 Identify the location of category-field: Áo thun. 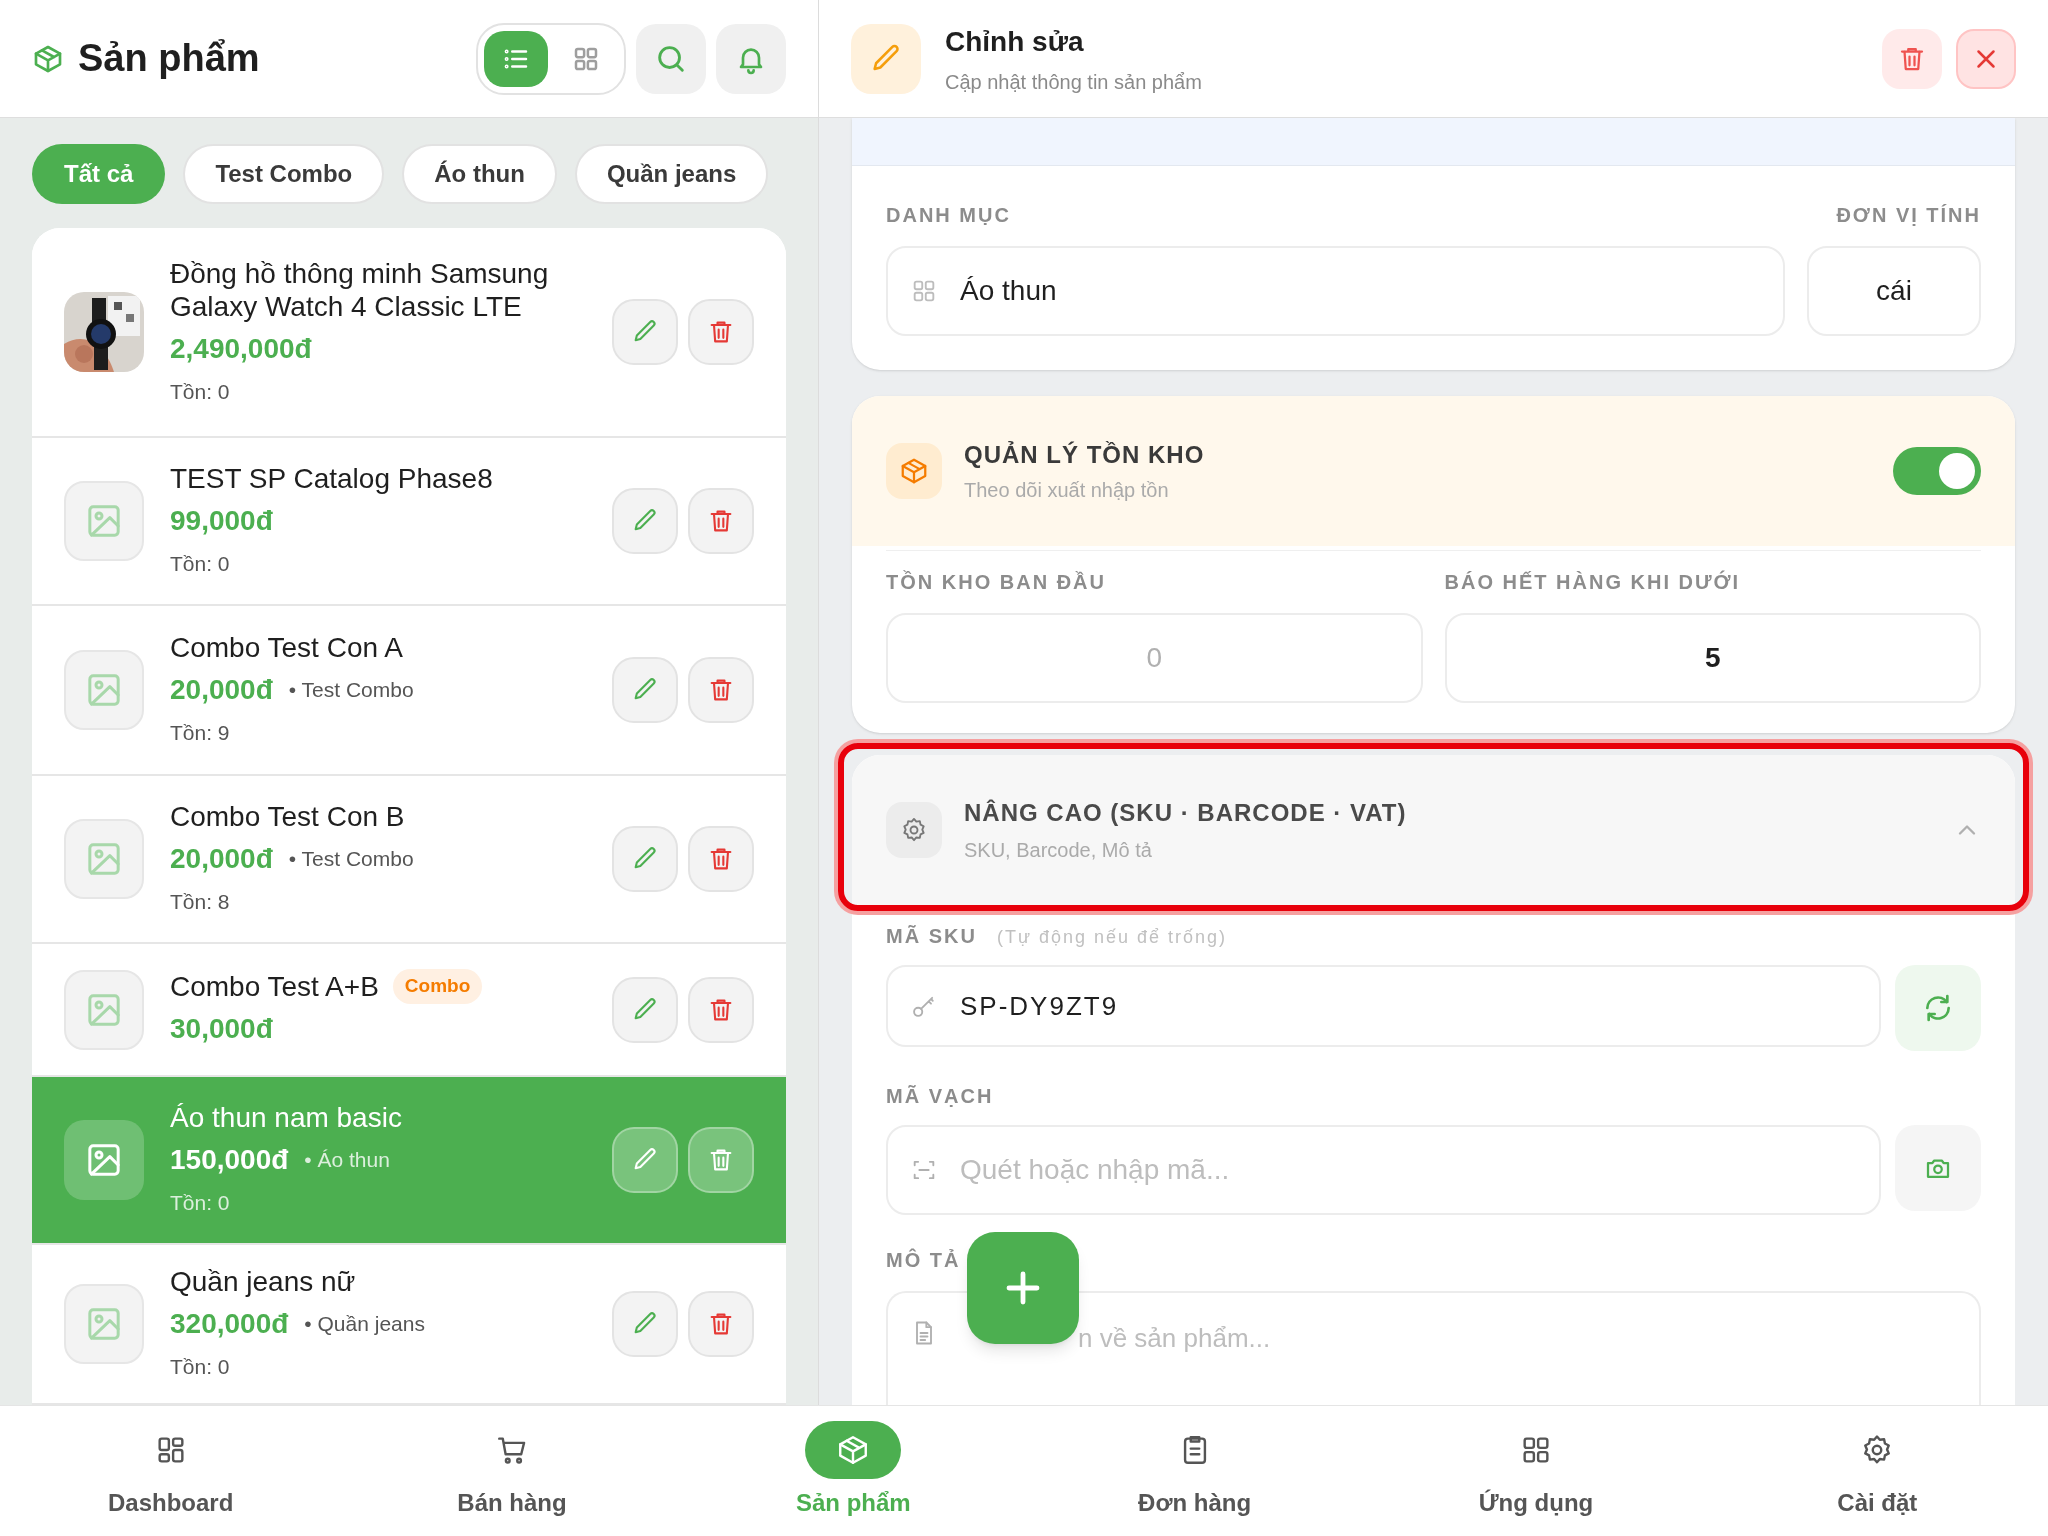
(1335, 291).